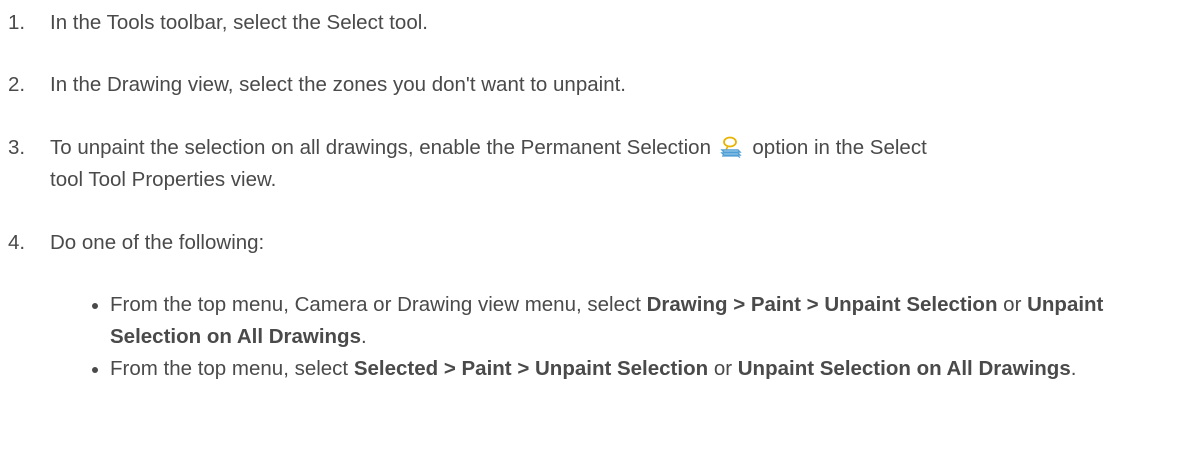 This screenshot has height=455, width=1197. What do you see at coordinates (157, 242) in the screenshot?
I see `step-text: Do one of the following:` at bounding box center [157, 242].